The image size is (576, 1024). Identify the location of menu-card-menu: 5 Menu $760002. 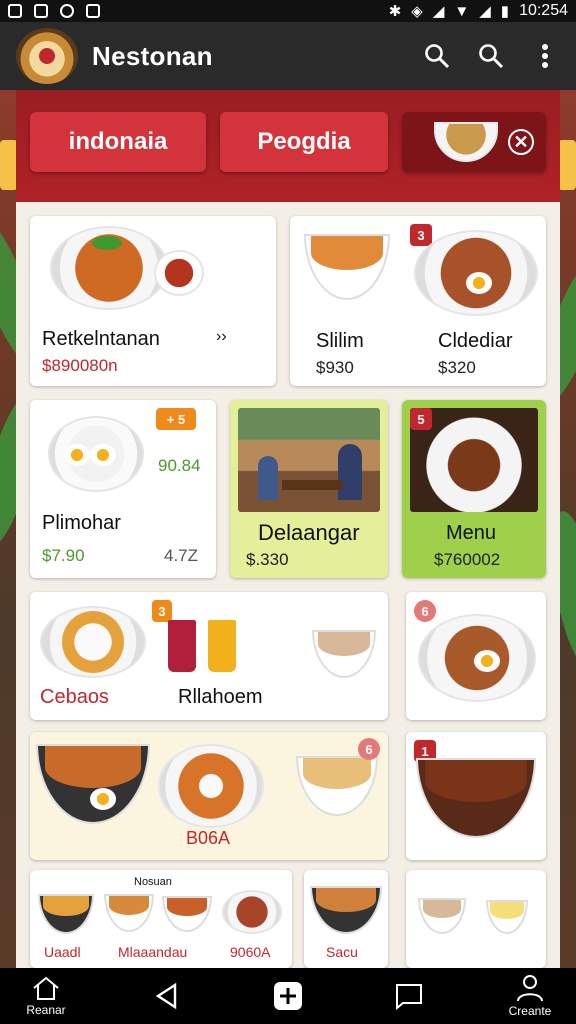
(474, 489).